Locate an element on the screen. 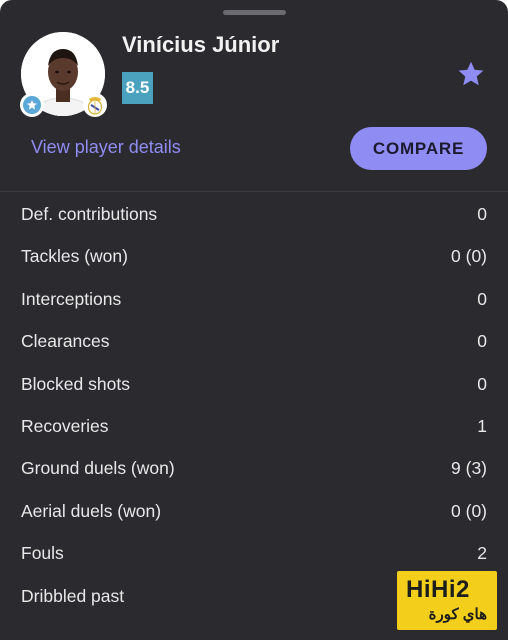 This screenshot has width=508, height=640. stat-label: Def. contributions is located at coordinates (89, 214).